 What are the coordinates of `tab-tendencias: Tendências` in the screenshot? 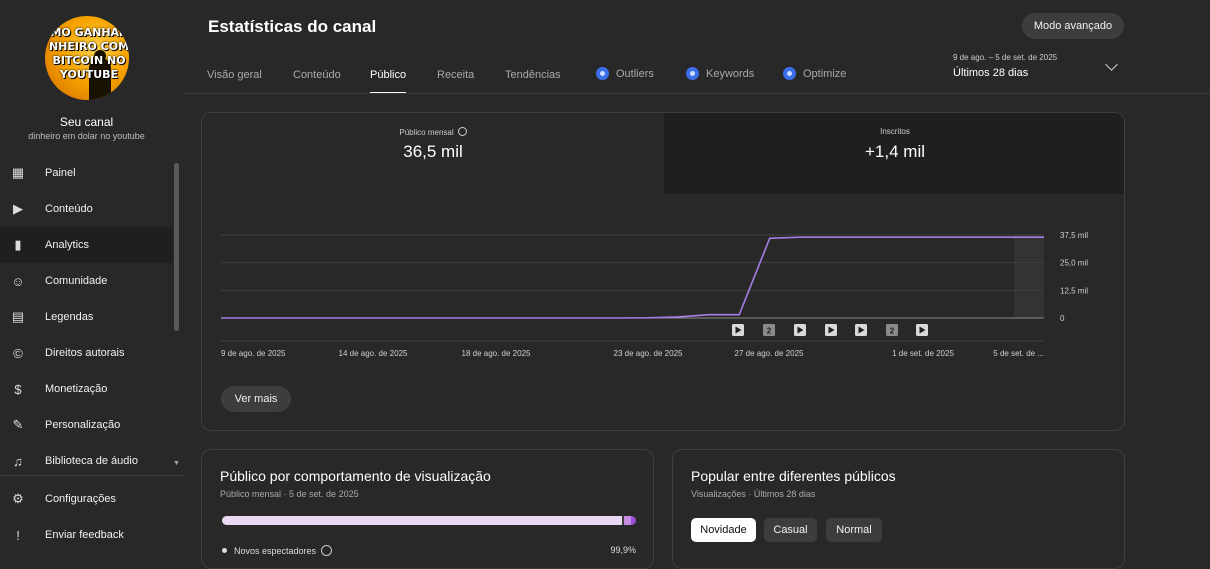 It's located at (533, 77).